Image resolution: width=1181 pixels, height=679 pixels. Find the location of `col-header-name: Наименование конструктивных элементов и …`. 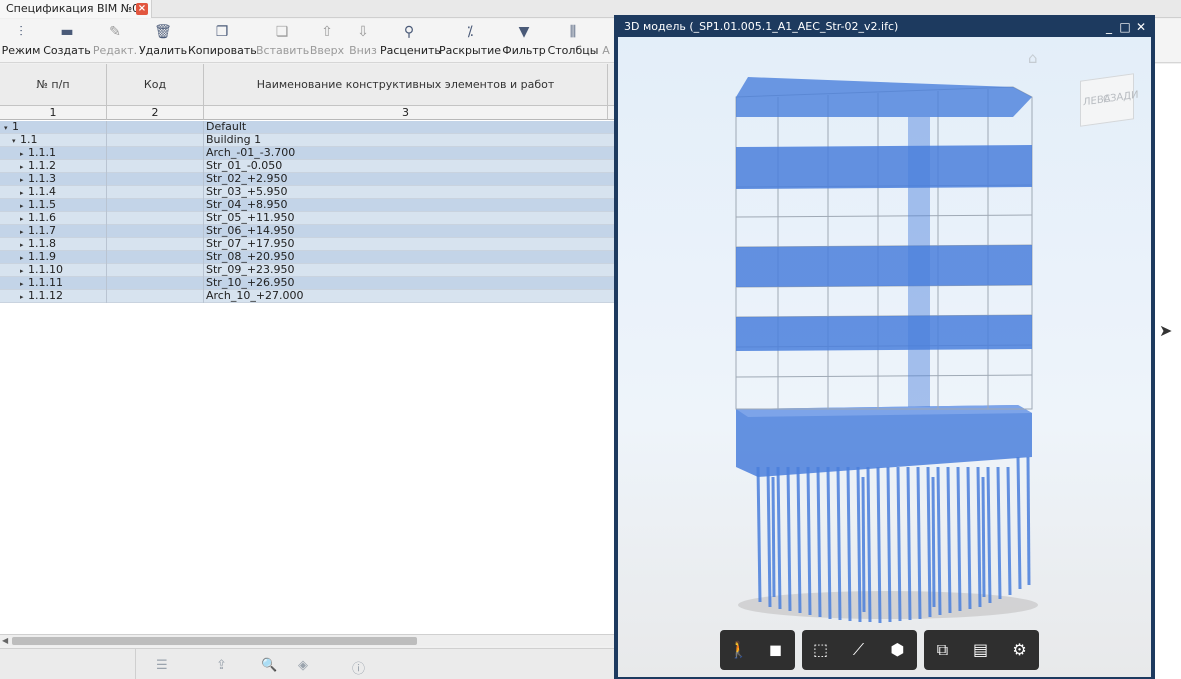

col-header-name: Наименование конструктивных элементов и … is located at coordinates (406, 85).